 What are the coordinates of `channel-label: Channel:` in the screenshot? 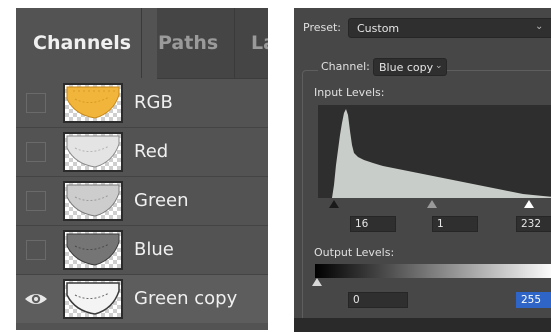 It's located at (345, 66).